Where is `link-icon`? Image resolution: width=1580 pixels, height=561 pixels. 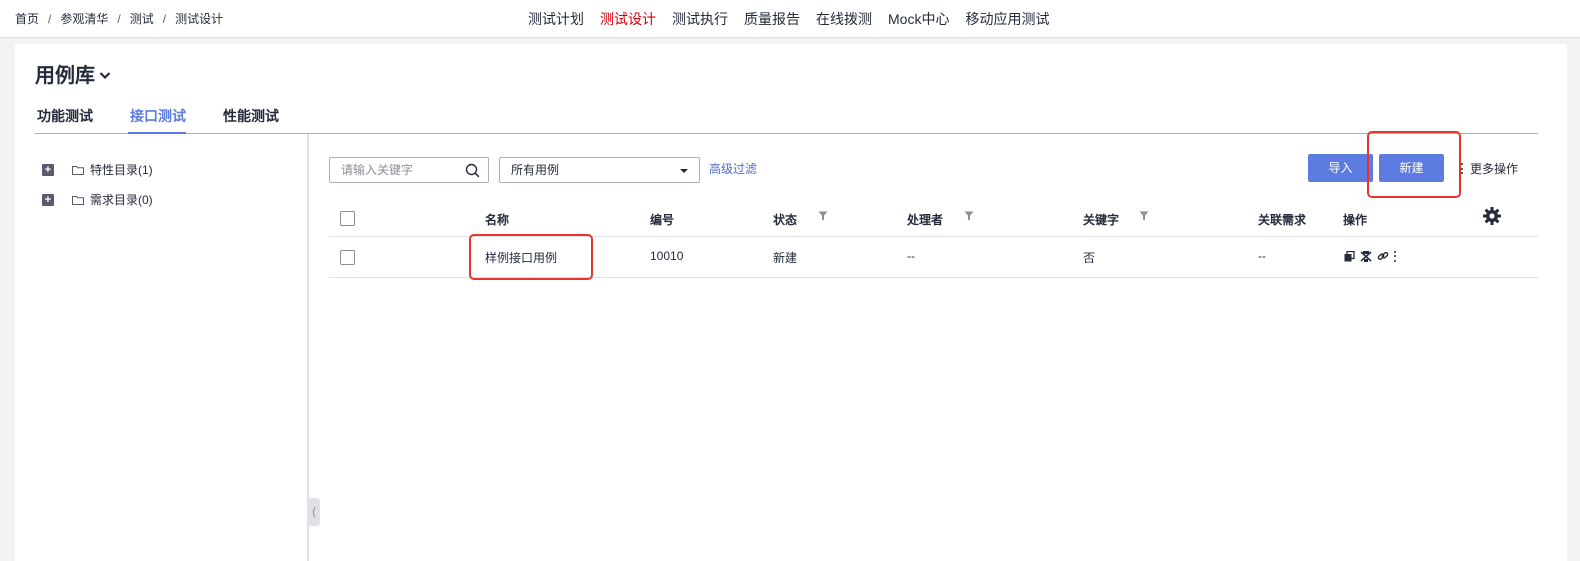 link-icon is located at coordinates (1383, 256).